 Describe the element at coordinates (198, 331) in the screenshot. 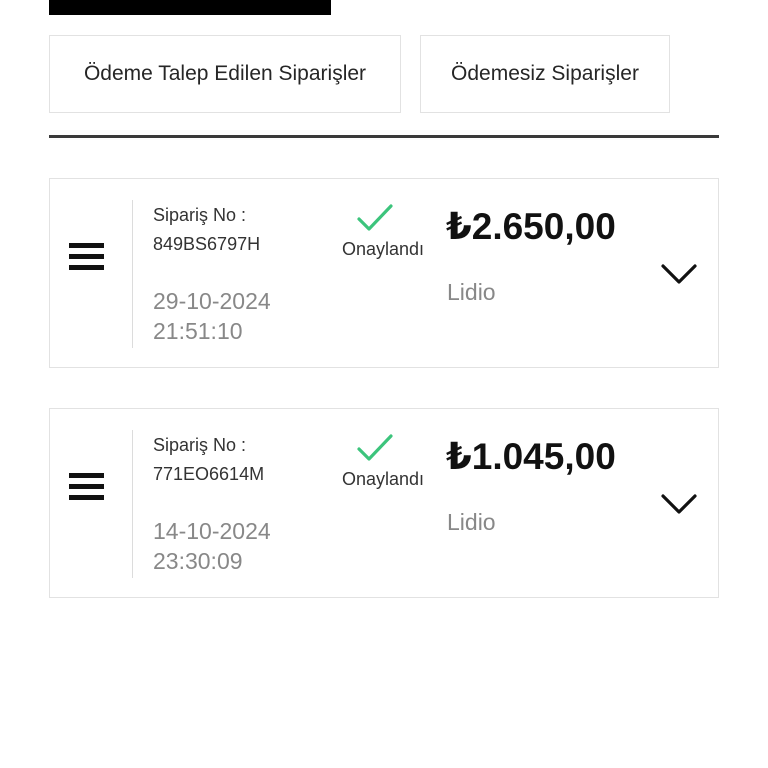

I see `order-time: 21:51:10` at that location.